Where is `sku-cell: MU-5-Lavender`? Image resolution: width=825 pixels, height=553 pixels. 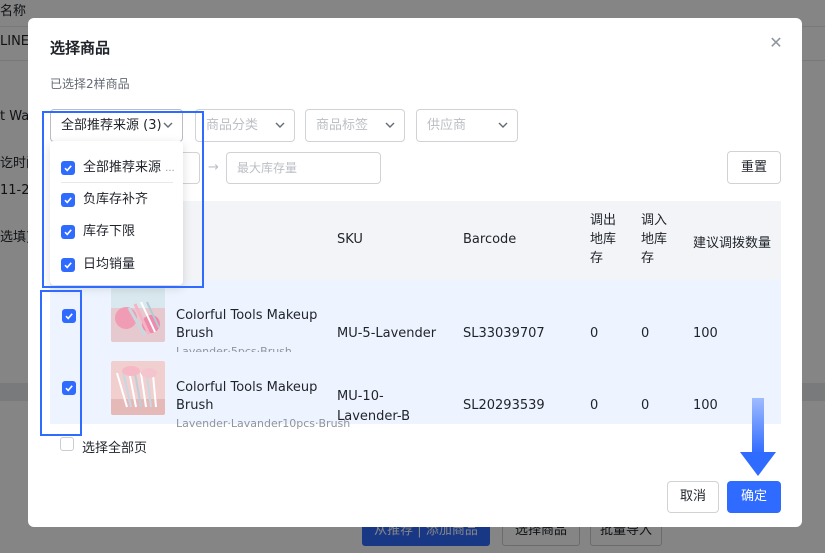
sku-cell: MU-5-Lavender is located at coordinates (387, 333).